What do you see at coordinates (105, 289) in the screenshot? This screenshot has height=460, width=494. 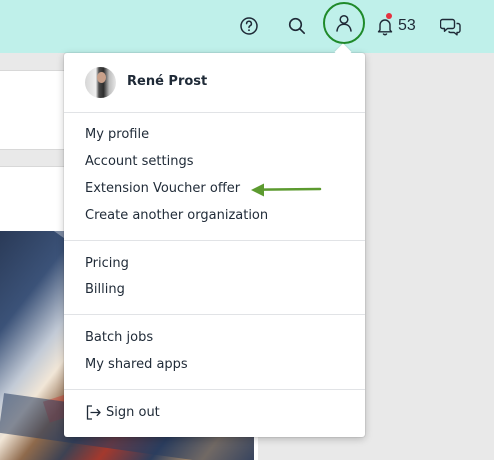 I see `menu-item-billing: Billing` at bounding box center [105, 289].